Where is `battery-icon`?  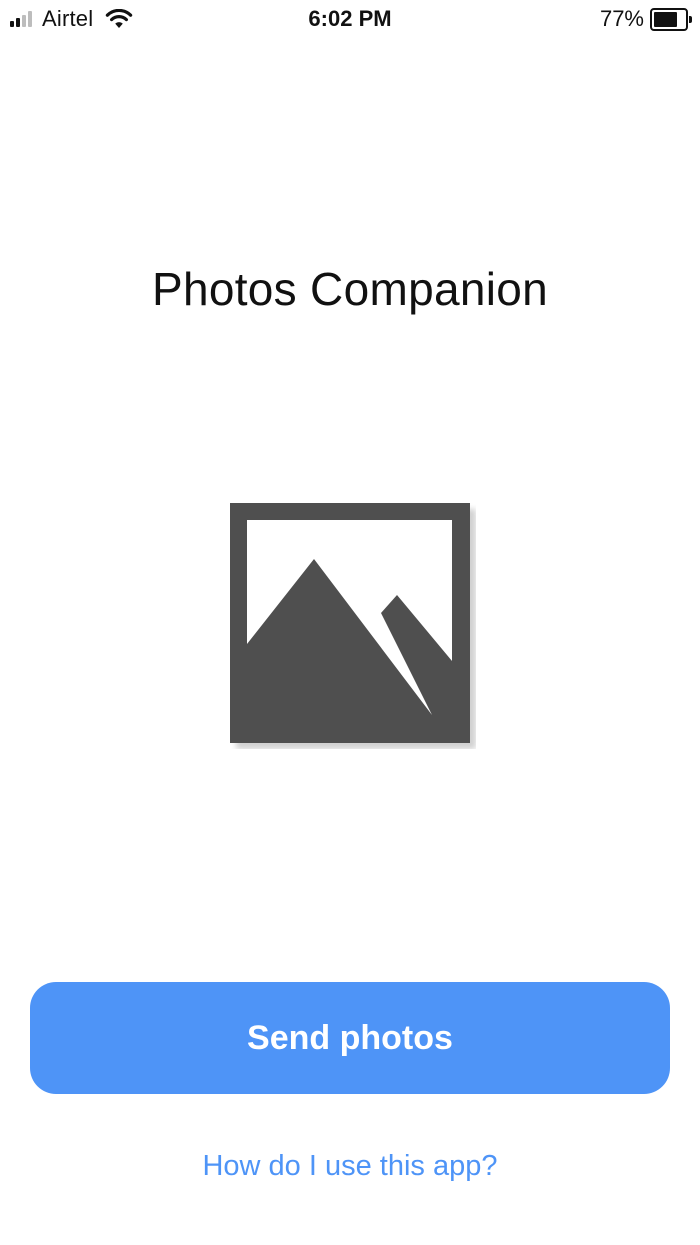 battery-icon is located at coordinates (671, 19).